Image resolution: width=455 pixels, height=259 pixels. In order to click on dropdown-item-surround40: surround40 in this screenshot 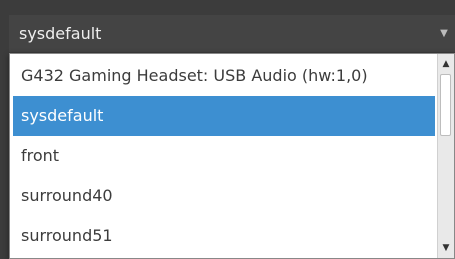, I will do `click(224, 196)`.